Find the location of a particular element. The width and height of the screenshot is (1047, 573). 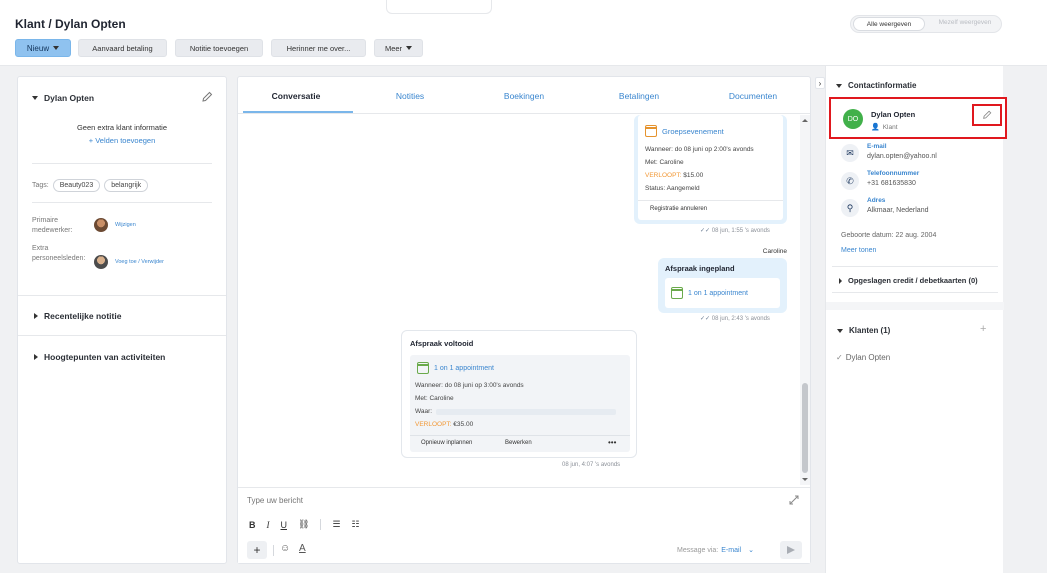

client-name: Dylan Opten is located at coordinates (69, 98).